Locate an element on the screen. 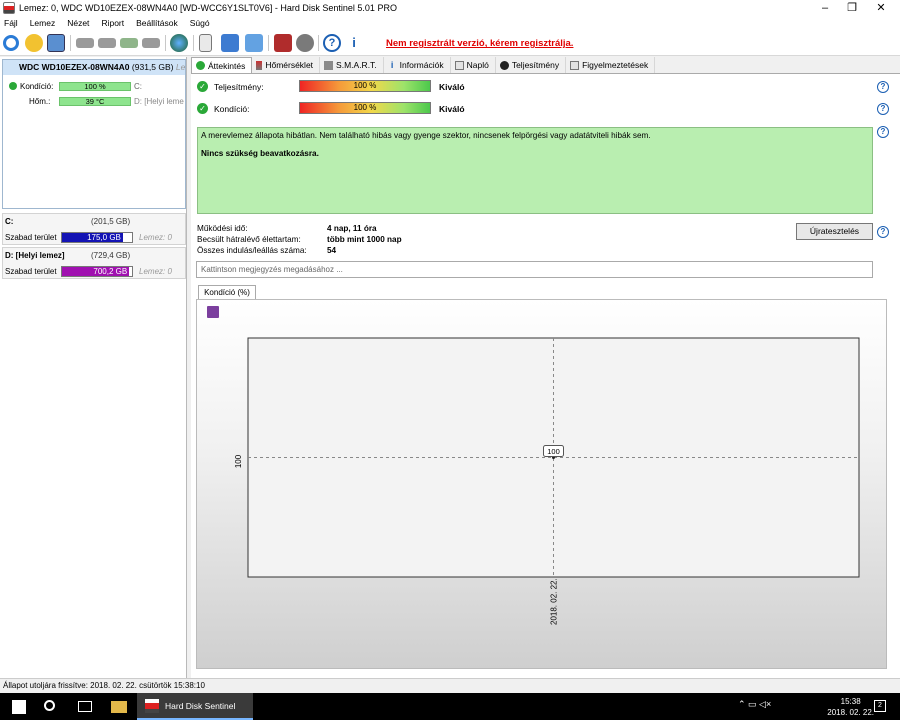  restore-button: ❐ is located at coordinates (852, 8).